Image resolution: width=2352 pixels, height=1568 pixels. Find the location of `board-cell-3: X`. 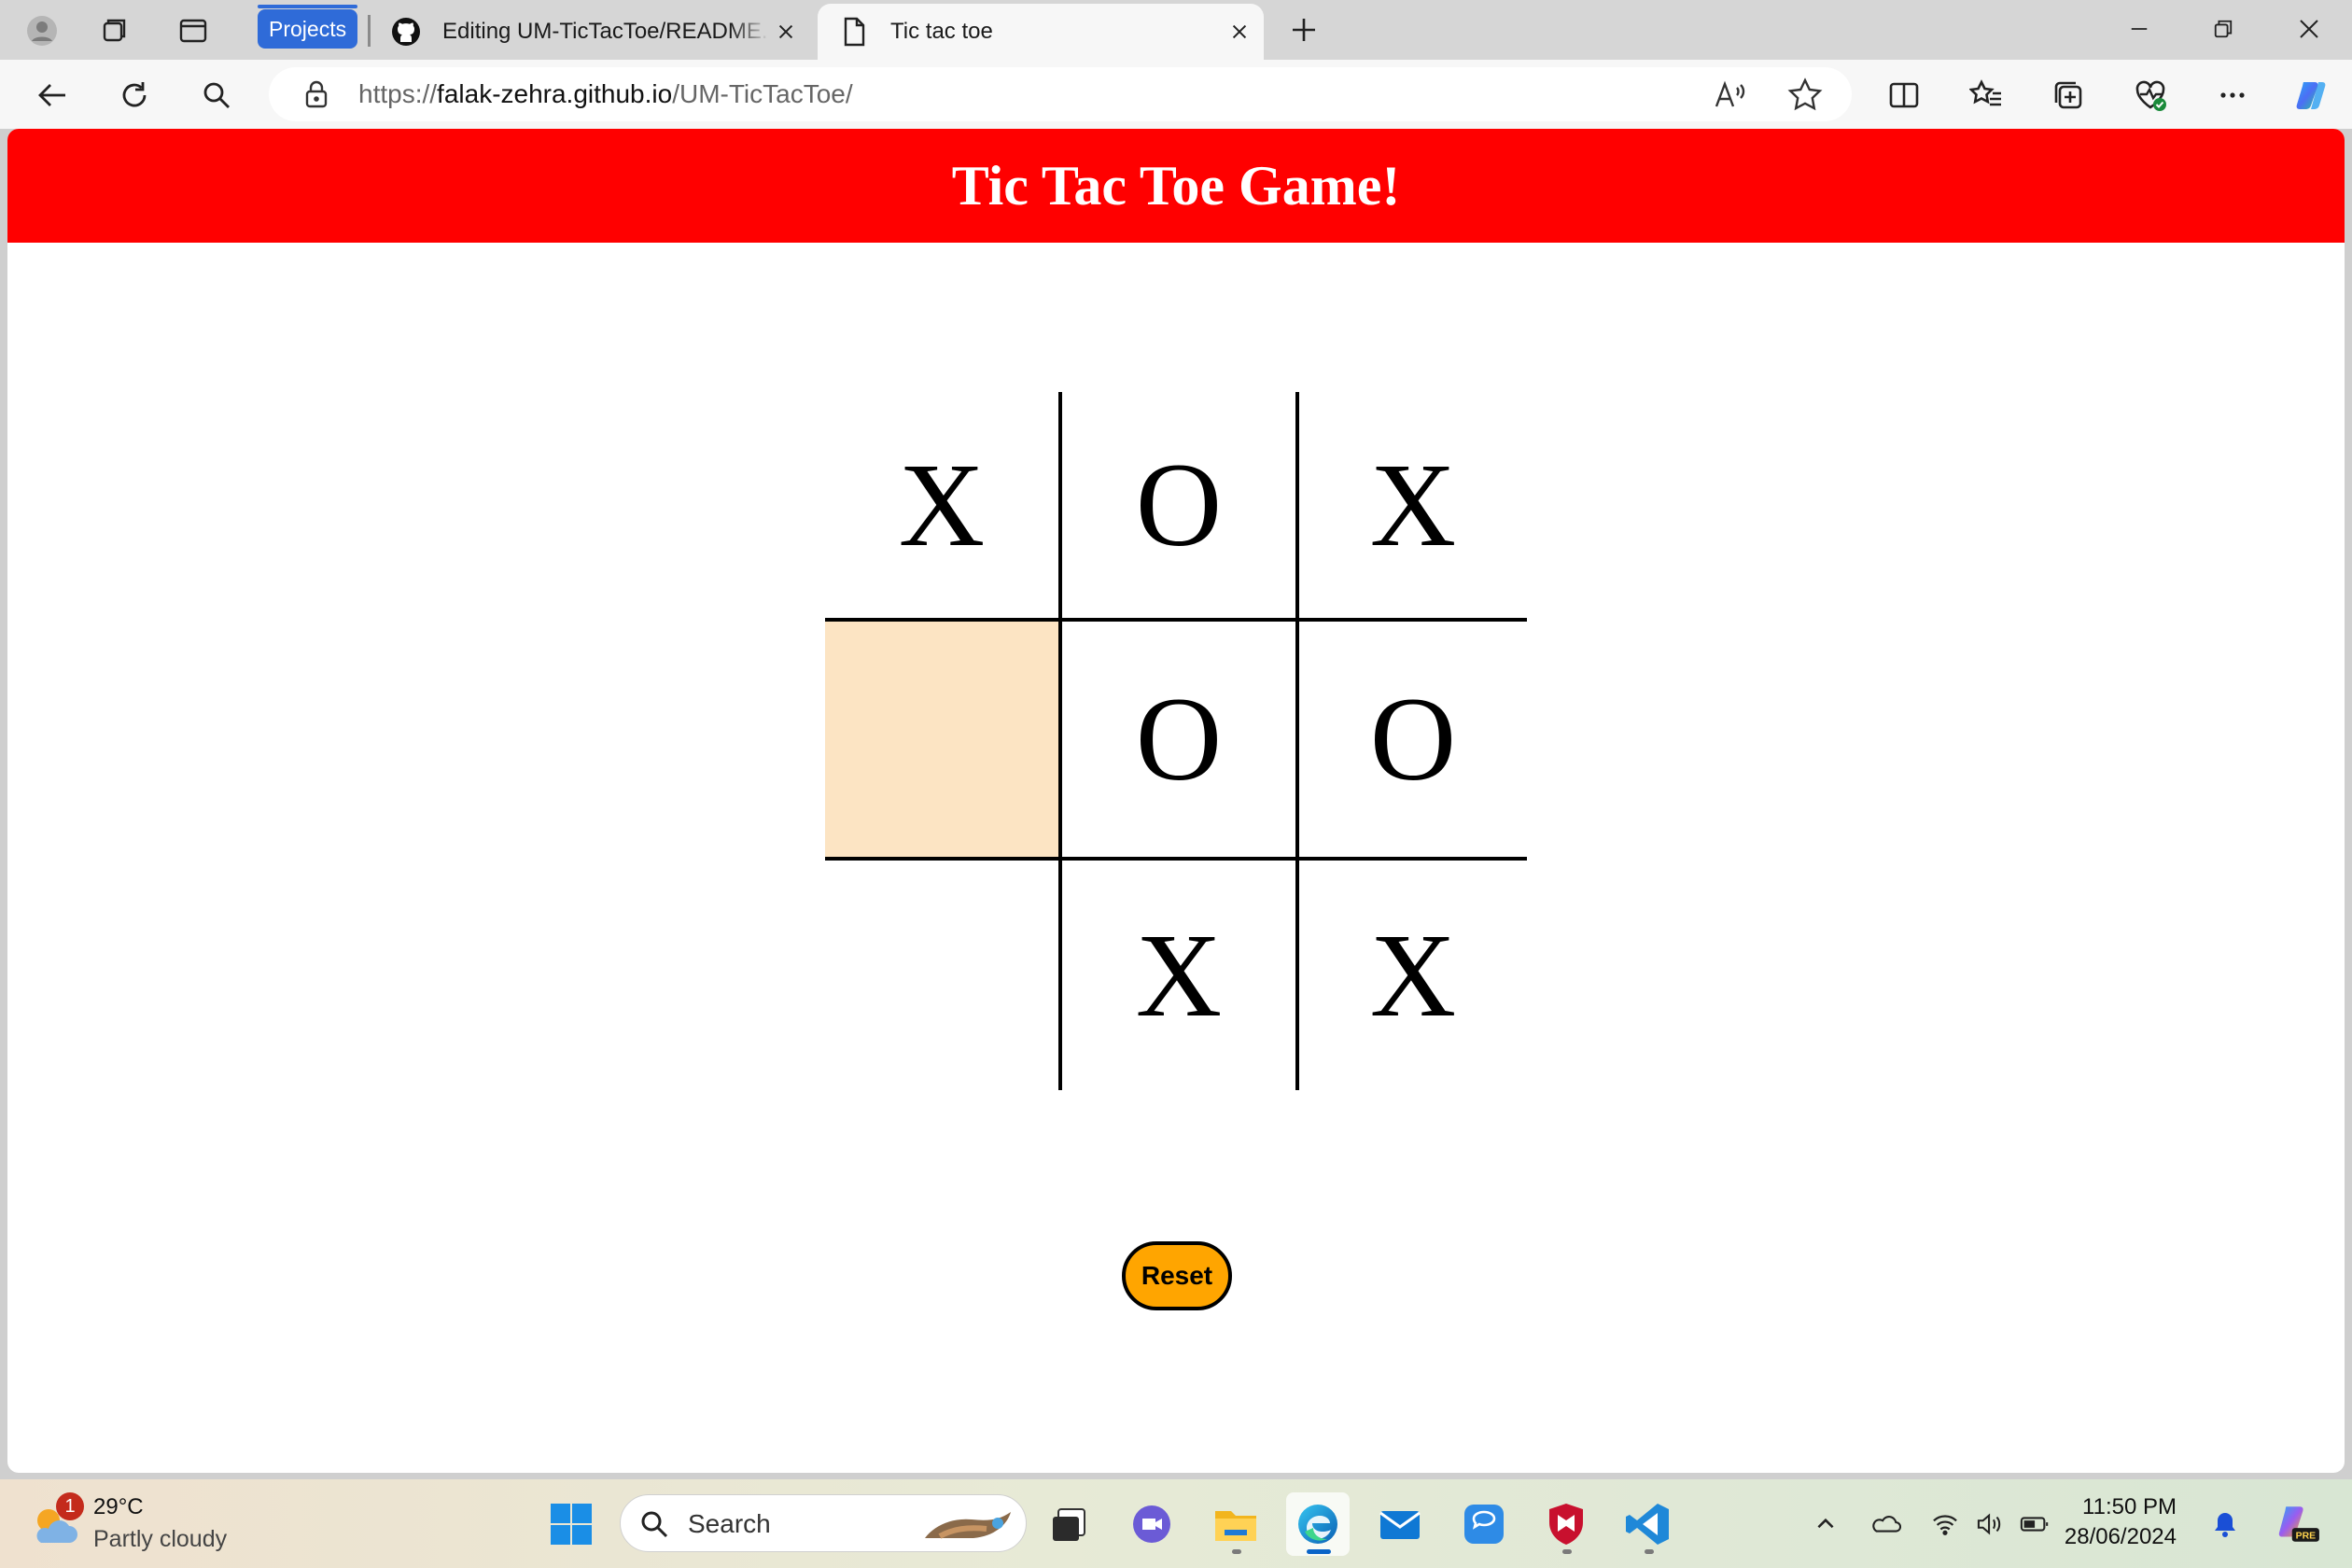

board-cell-3: X is located at coordinates (1413, 505).